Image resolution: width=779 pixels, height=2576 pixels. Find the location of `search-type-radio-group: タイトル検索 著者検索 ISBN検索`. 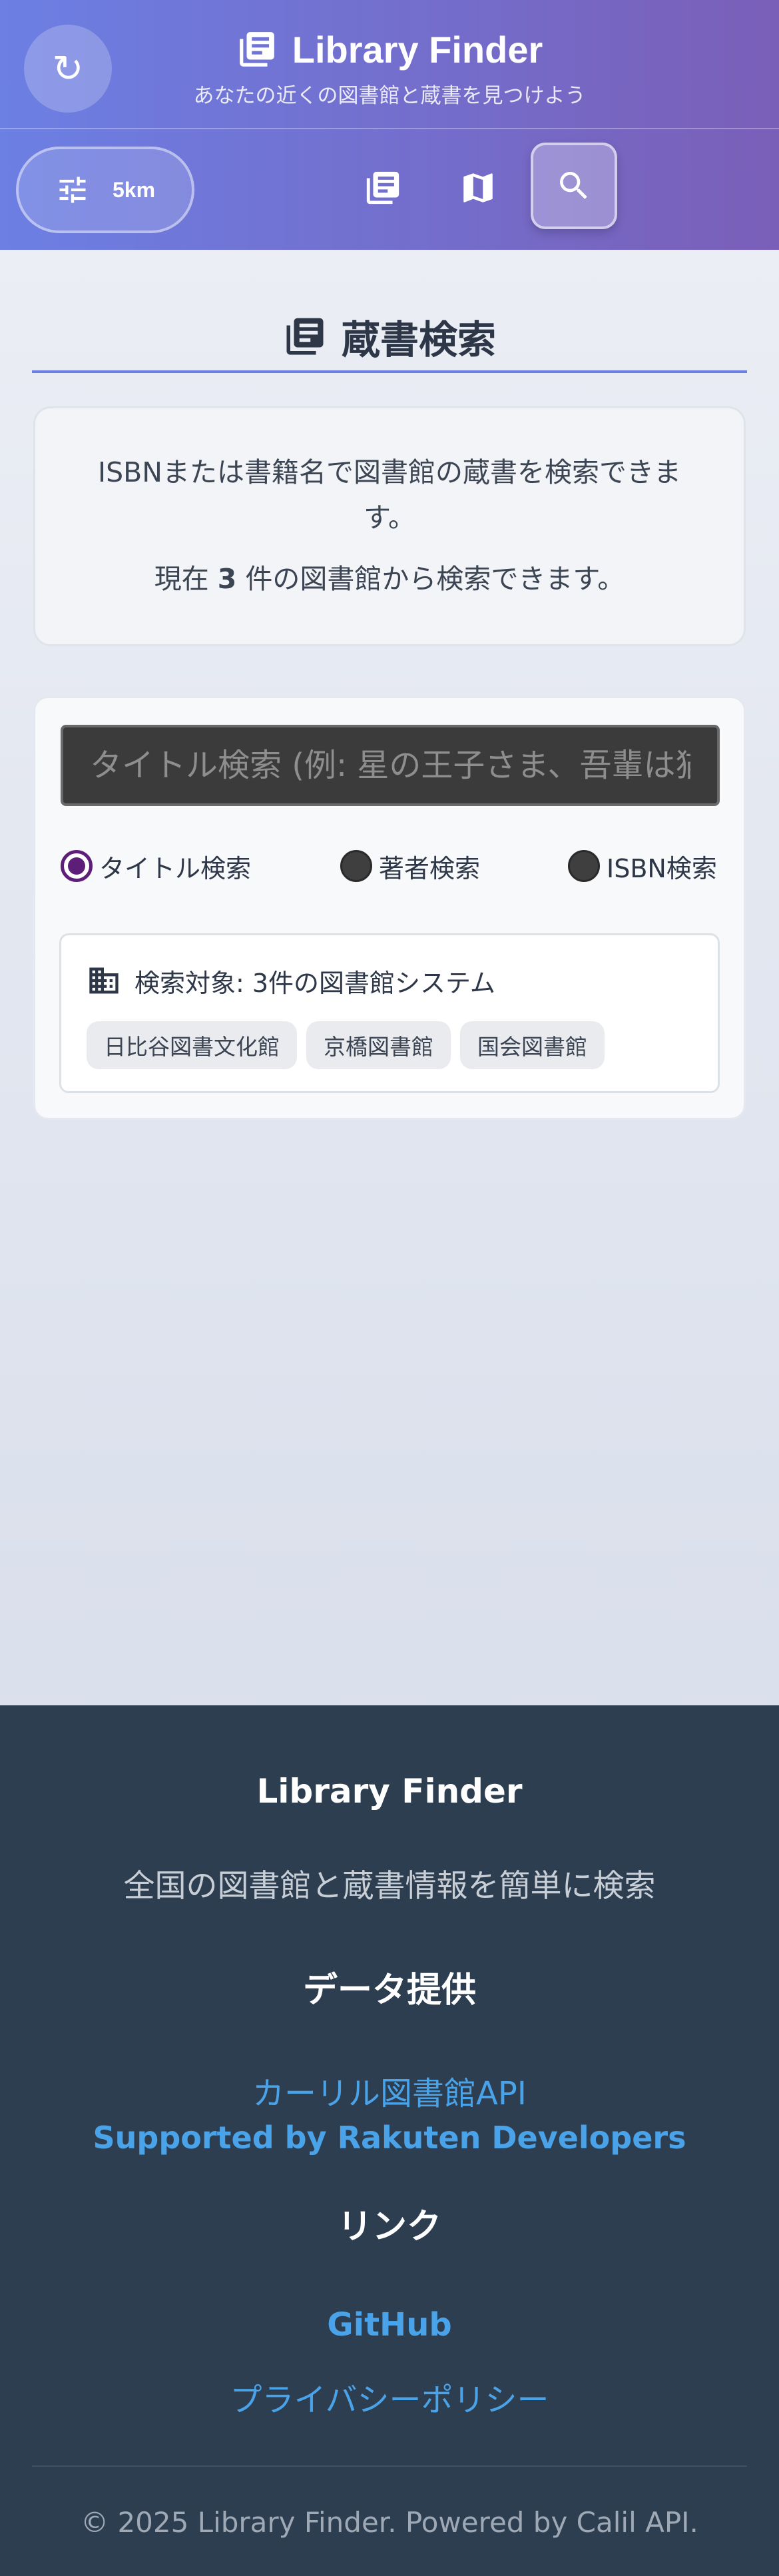

search-type-radio-group: タイトル検索 著者検索 ISBN検索 is located at coordinates (393, 866).